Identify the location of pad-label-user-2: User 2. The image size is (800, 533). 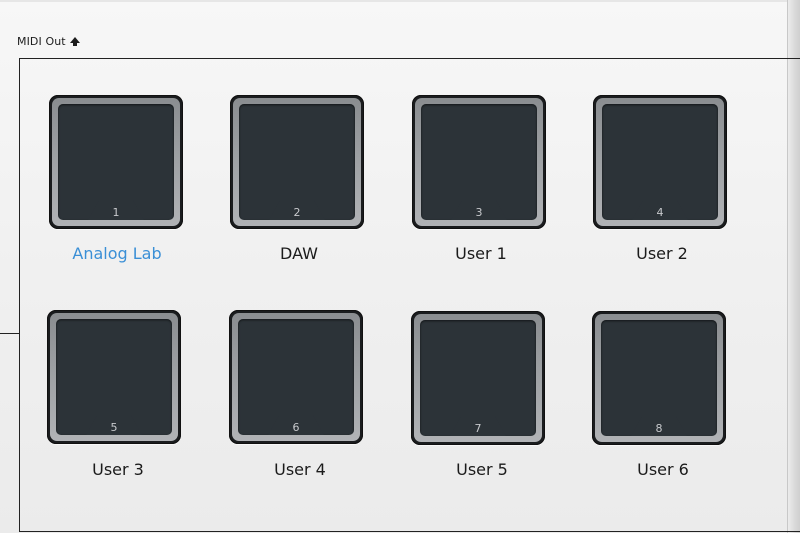
(662, 253).